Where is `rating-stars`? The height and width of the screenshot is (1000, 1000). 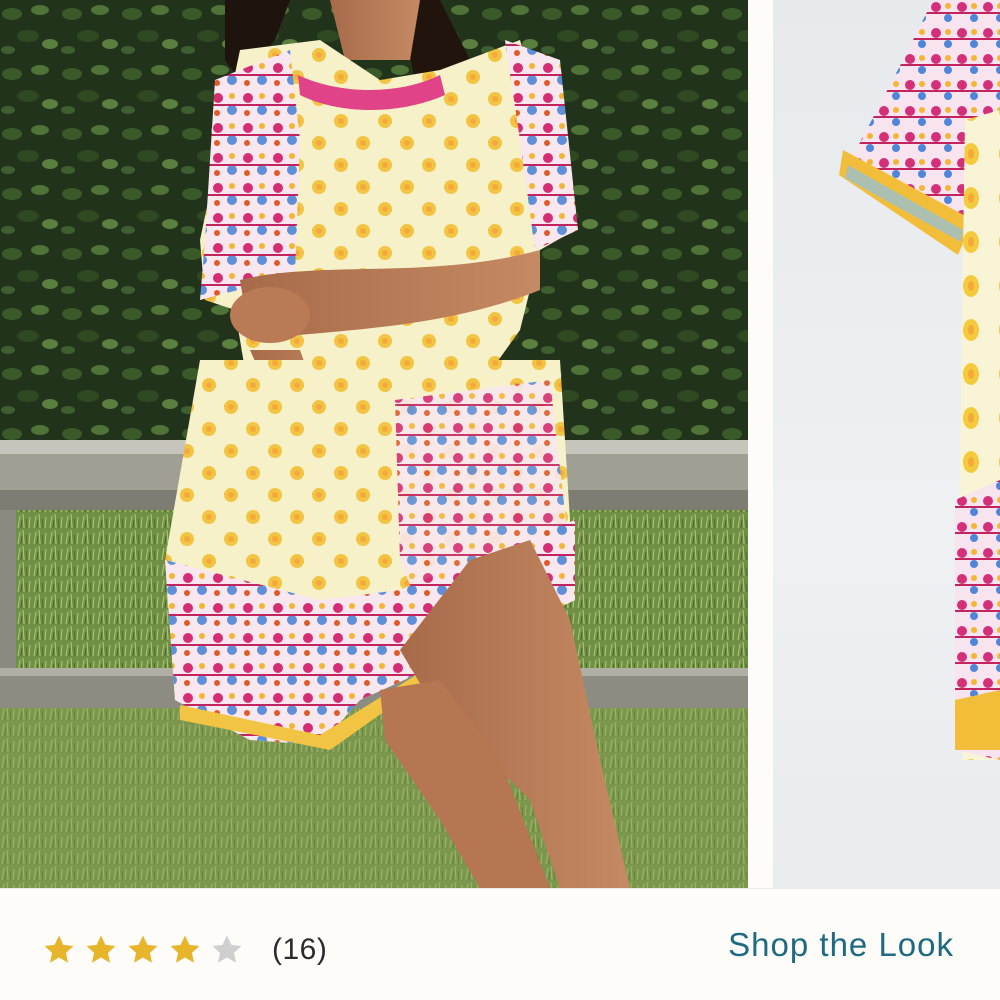
rating-stars is located at coordinates (143, 950).